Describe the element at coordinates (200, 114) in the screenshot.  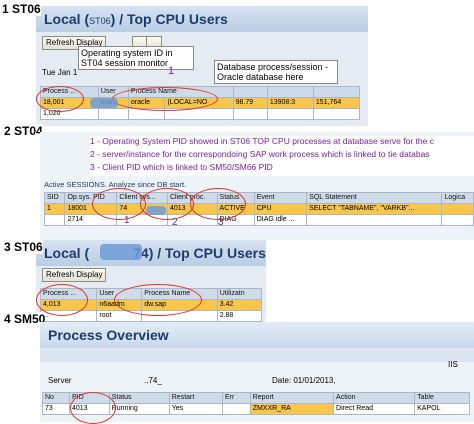
I see `table-row: 1,020` at that location.